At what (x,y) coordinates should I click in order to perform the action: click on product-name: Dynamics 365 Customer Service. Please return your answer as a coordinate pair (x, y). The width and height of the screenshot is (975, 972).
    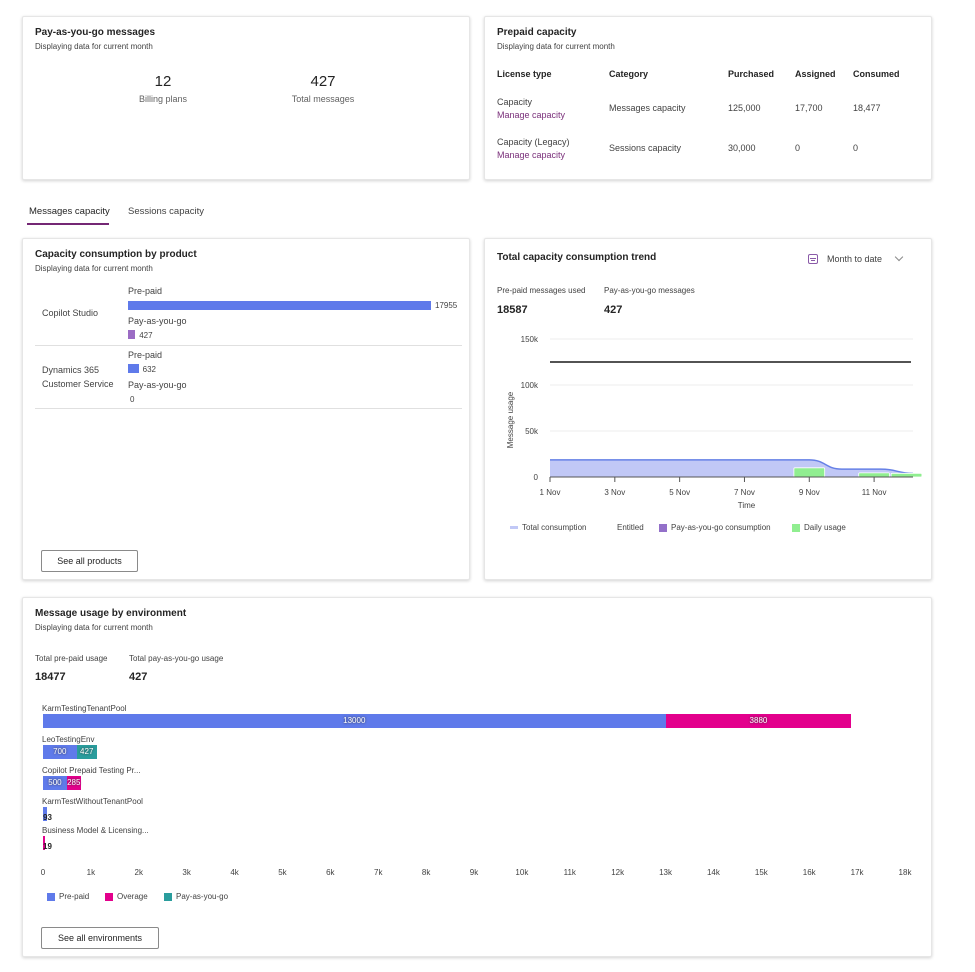
    Looking at the image, I should click on (78, 377).